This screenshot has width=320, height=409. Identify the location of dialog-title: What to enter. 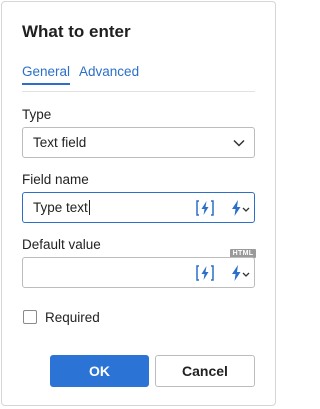
(76, 31).